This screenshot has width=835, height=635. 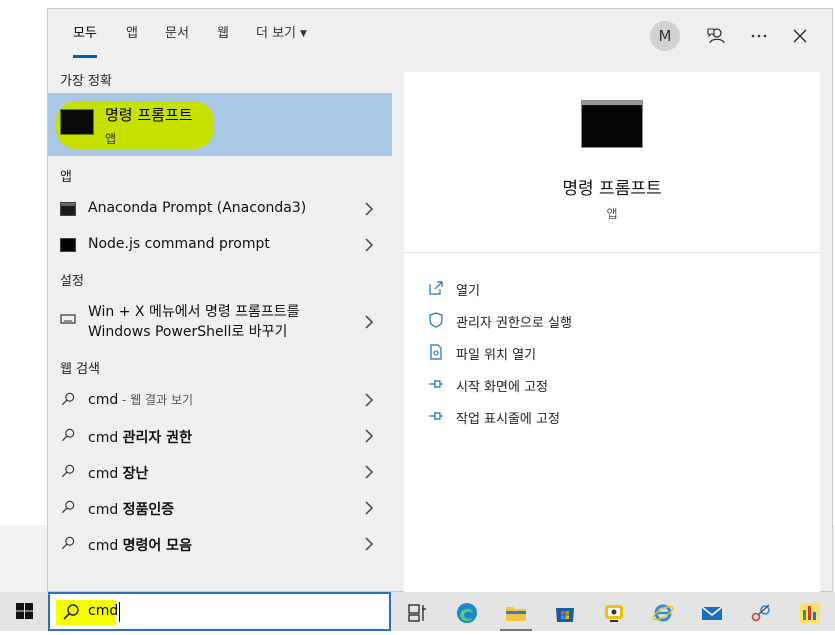 I want to click on chart-app-button, so click(x=810, y=611).